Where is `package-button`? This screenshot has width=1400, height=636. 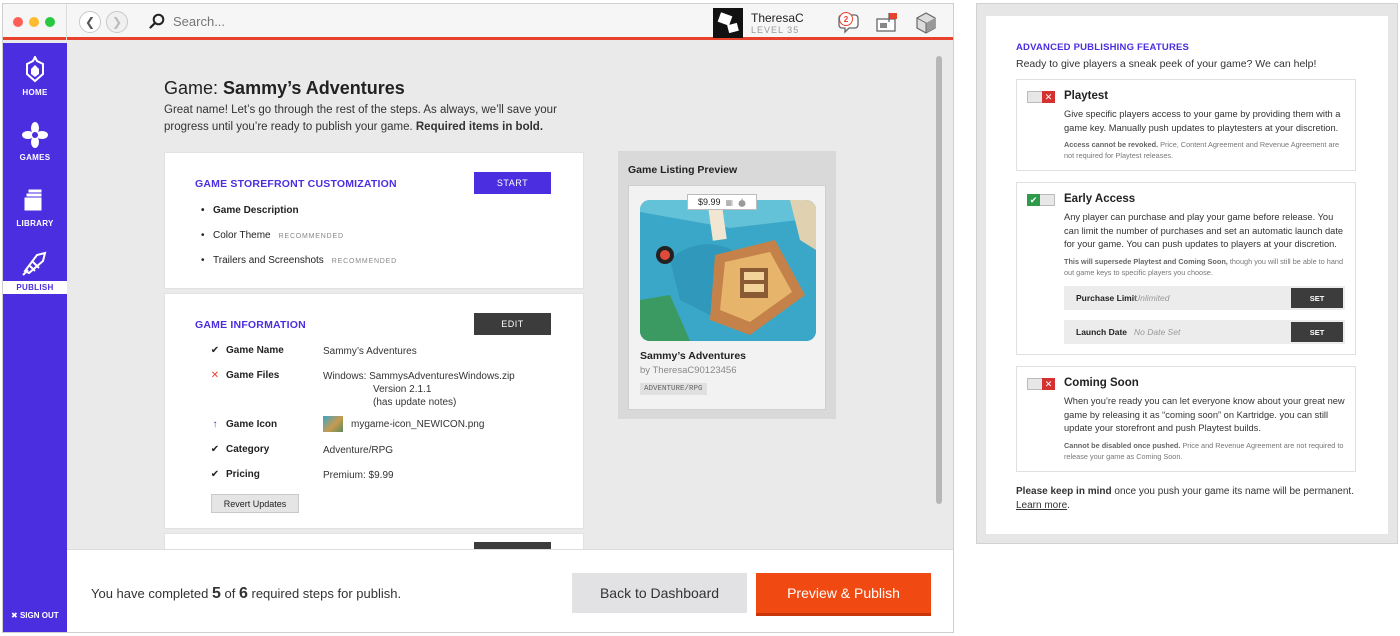 package-button is located at coordinates (927, 23).